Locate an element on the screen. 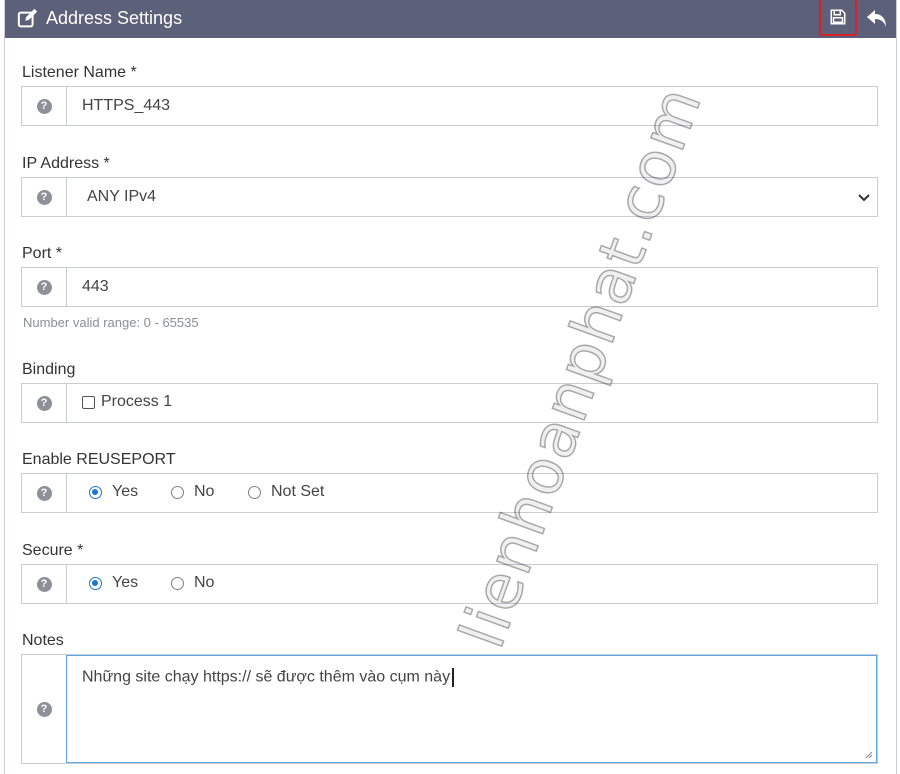  edit-square-icon is located at coordinates (27, 18).